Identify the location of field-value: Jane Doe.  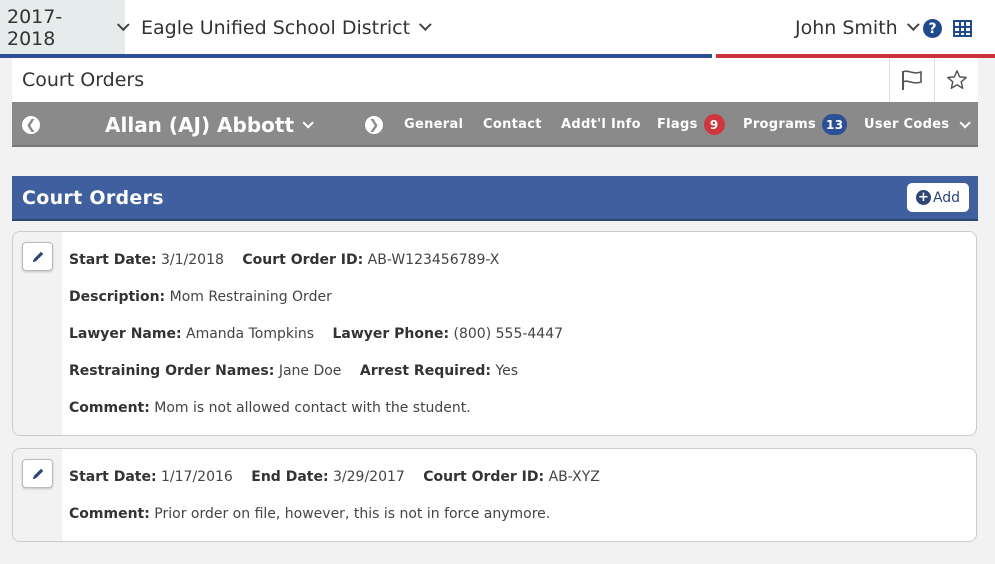
(310, 371).